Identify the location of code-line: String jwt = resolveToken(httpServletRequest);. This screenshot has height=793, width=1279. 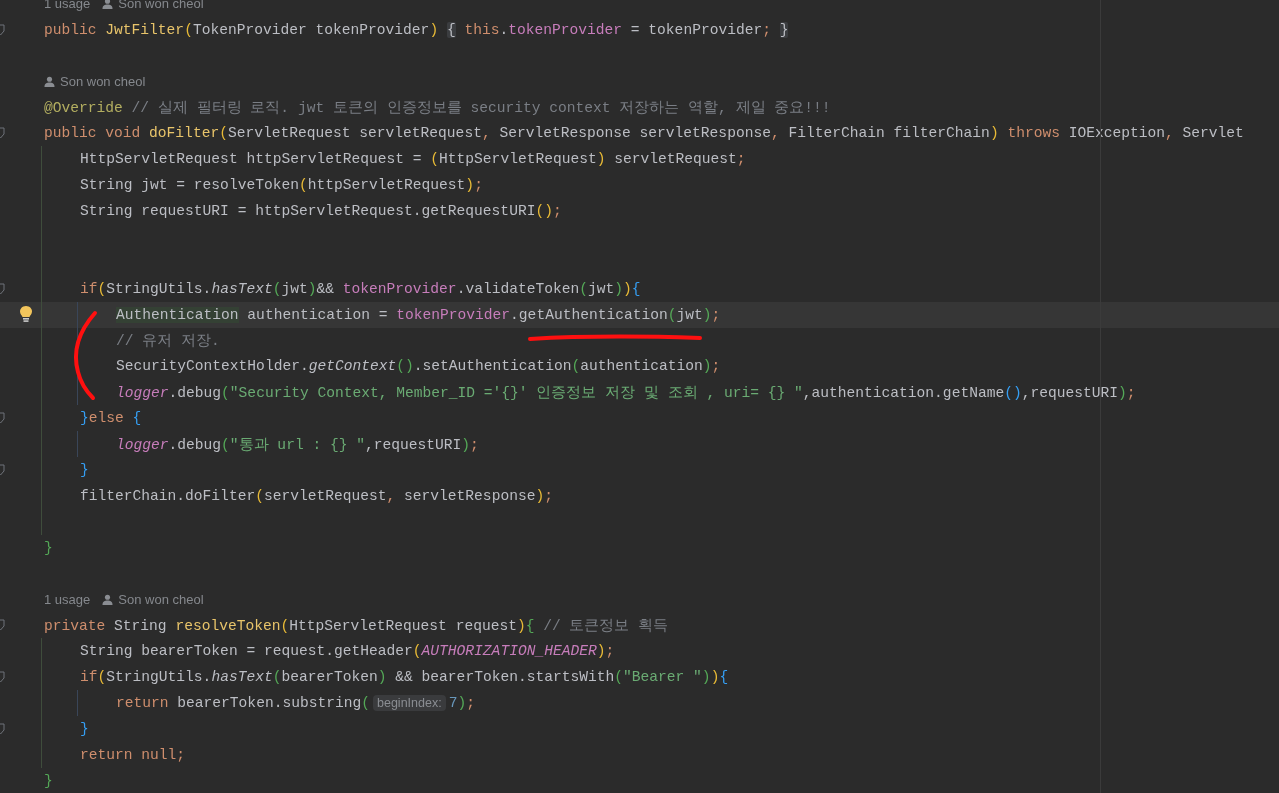
(281, 185).